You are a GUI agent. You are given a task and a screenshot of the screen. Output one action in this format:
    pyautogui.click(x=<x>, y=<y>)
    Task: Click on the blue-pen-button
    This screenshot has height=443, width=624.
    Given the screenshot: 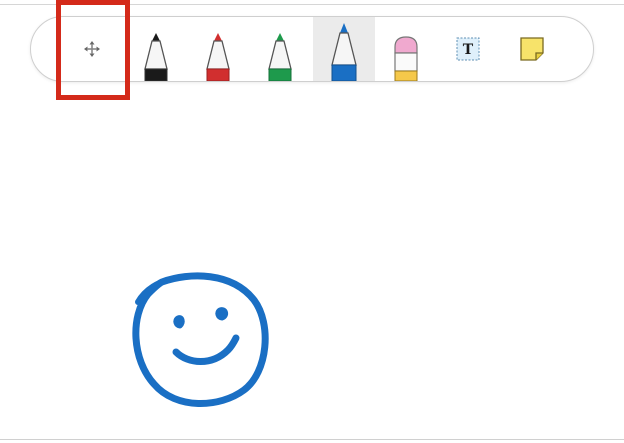 What is the action you would take?
    pyautogui.click(x=344, y=49)
    